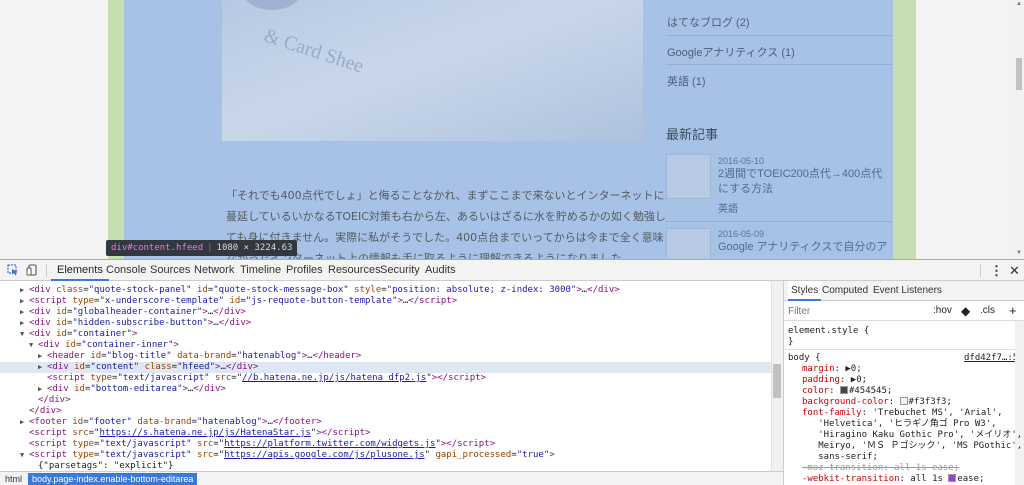 This screenshot has width=1024, height=485. Describe the element at coordinates (877, 402) in the screenshot. I see `css-property: background-color: #f3f3f3;` at that location.